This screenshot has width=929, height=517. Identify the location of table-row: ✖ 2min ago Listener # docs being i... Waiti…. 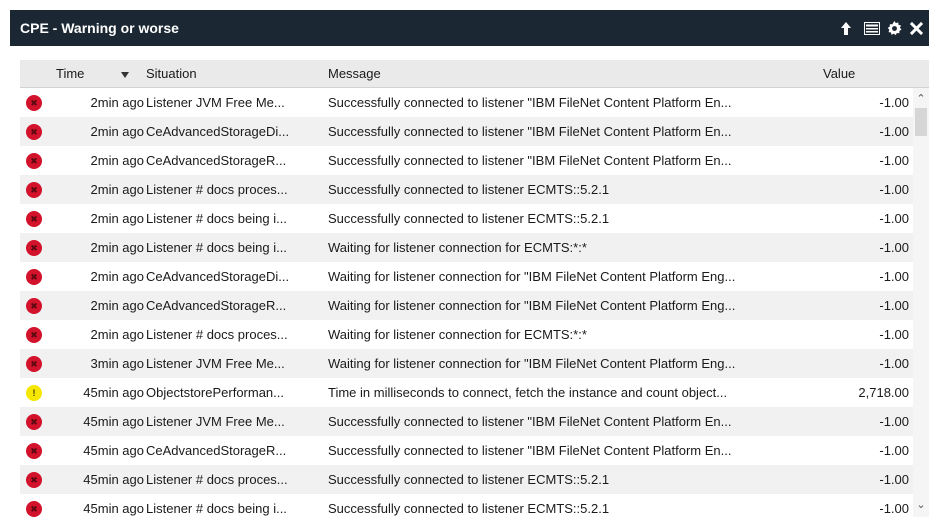
(466, 247).